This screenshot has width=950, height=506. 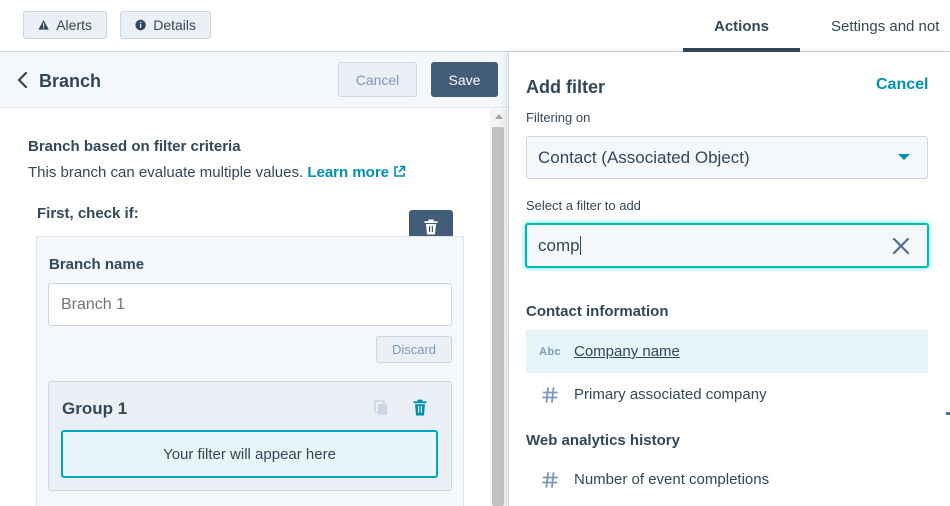 I want to click on panel-title: Branch, so click(x=70, y=81).